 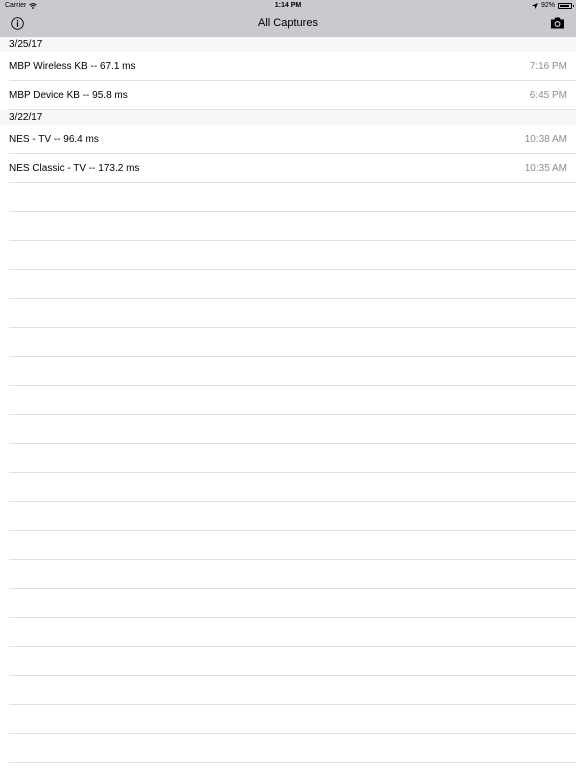 I want to click on capture-title: NES - TV -- 96.4 ms, so click(x=54, y=139).